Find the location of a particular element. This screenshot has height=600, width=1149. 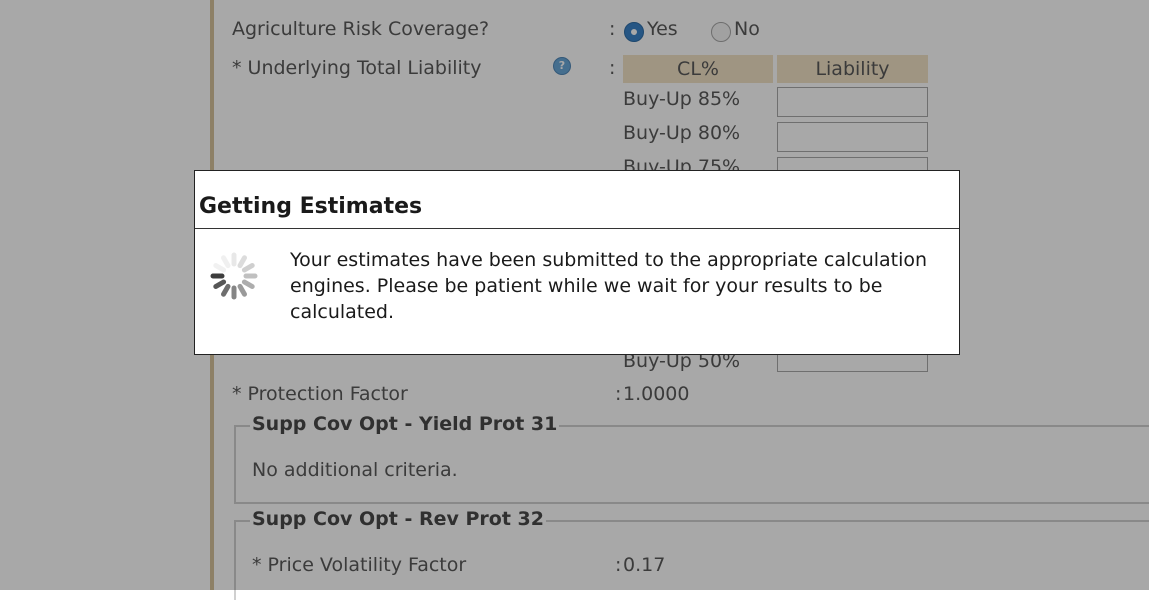

dialog-title: Getting Estimates is located at coordinates (311, 206).